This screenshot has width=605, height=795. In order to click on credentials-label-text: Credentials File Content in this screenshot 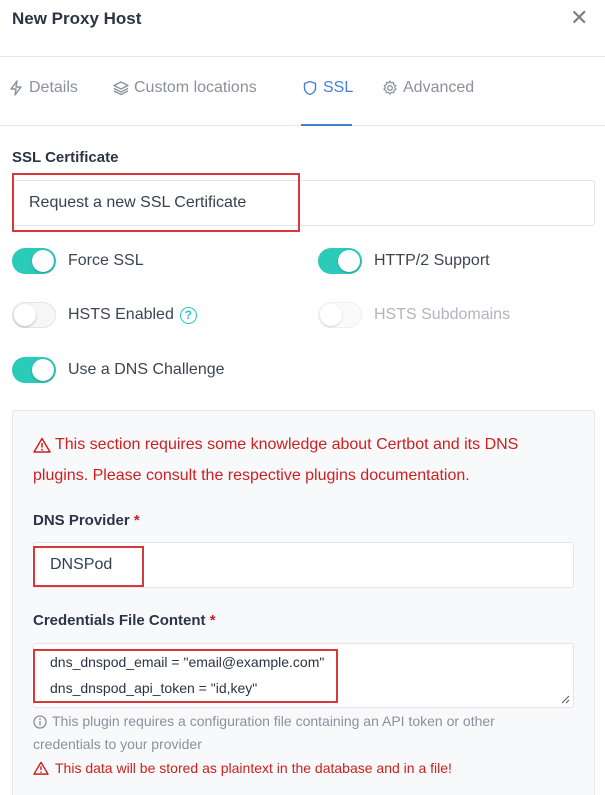, I will do `click(119, 620)`.